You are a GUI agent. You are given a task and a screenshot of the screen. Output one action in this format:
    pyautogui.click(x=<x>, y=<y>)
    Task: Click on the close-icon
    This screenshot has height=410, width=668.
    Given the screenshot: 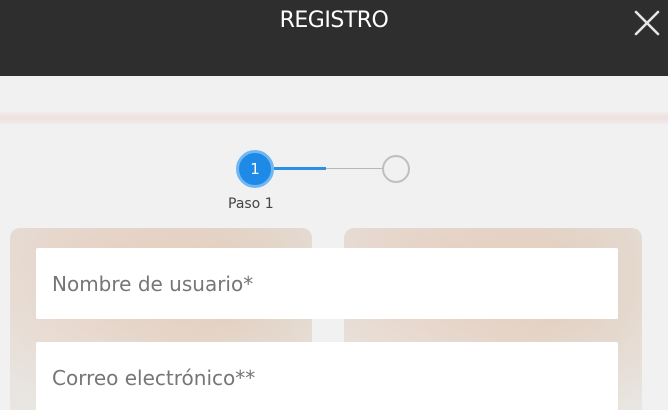 What is the action you would take?
    pyautogui.click(x=647, y=23)
    